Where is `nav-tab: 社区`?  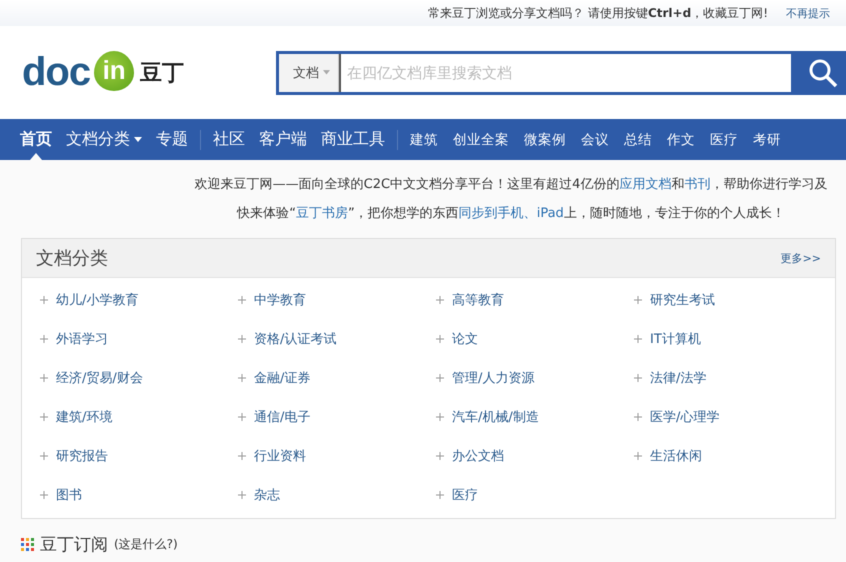 nav-tab: 社区 is located at coordinates (229, 139).